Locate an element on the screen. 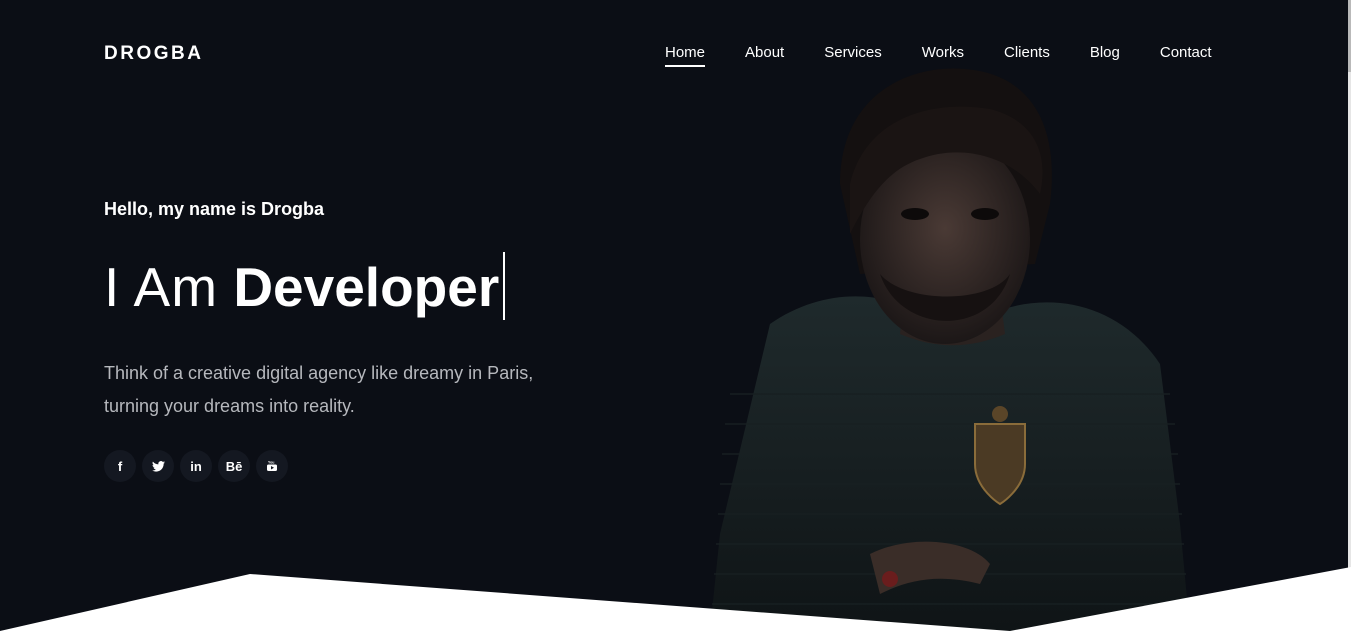  hero-greeting: Hello, my name is Drogba is located at coordinates (214, 209).